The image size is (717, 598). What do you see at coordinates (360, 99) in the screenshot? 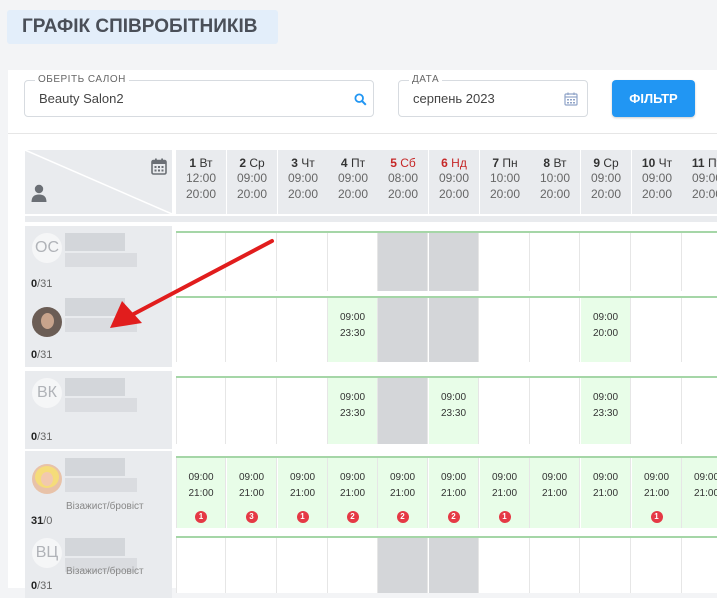
I see `search-icon` at bounding box center [360, 99].